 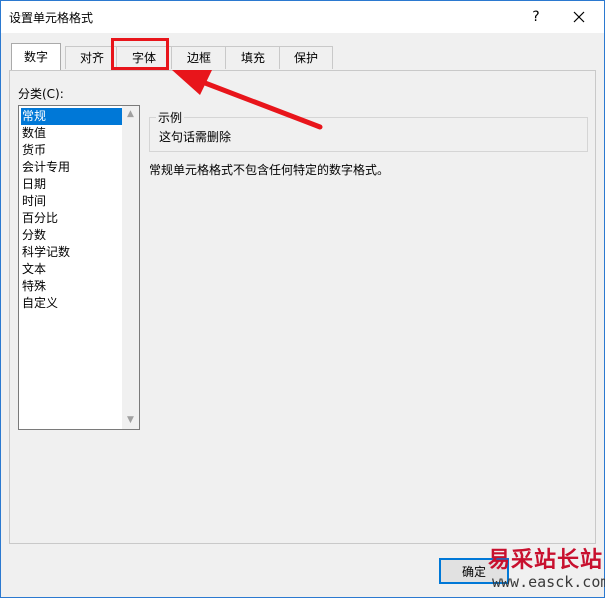 I want to click on category-item-accounting: 会计专用, so click(x=71, y=167).